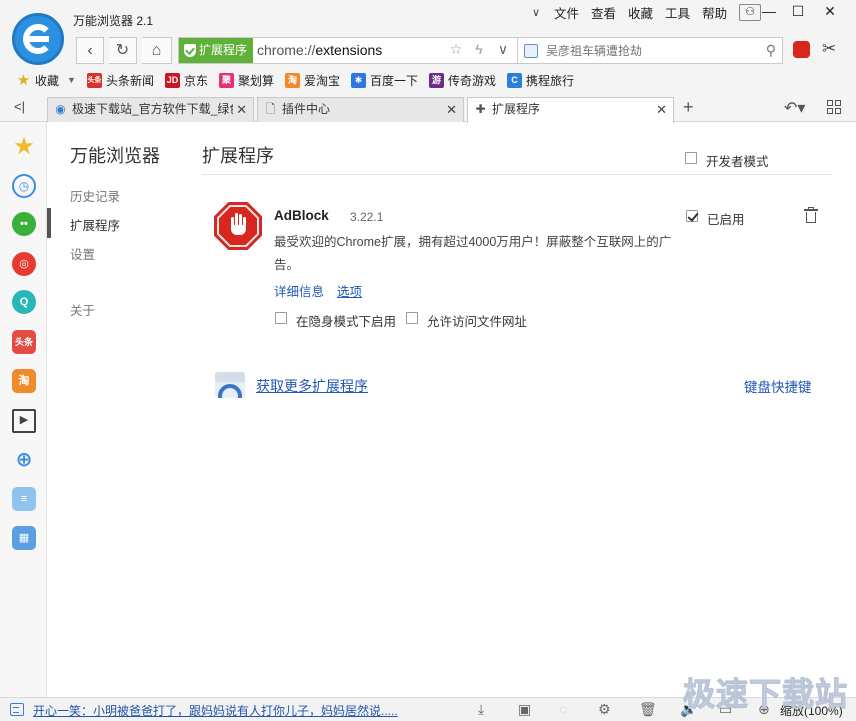 Image resolution: width=856 pixels, height=721 pixels. Describe the element at coordinates (829, 49) in the screenshot. I see `screenshot-scissors-icon: ✂` at that location.